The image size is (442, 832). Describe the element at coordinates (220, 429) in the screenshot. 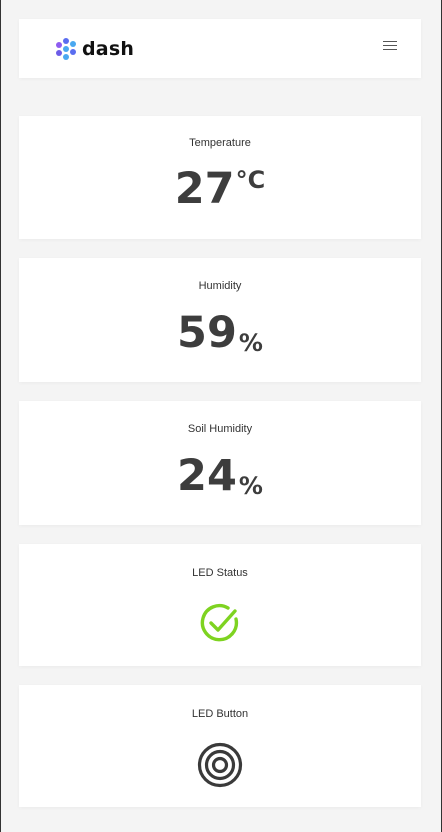

I see `soil-humidity-title: Soil Humidity` at that location.